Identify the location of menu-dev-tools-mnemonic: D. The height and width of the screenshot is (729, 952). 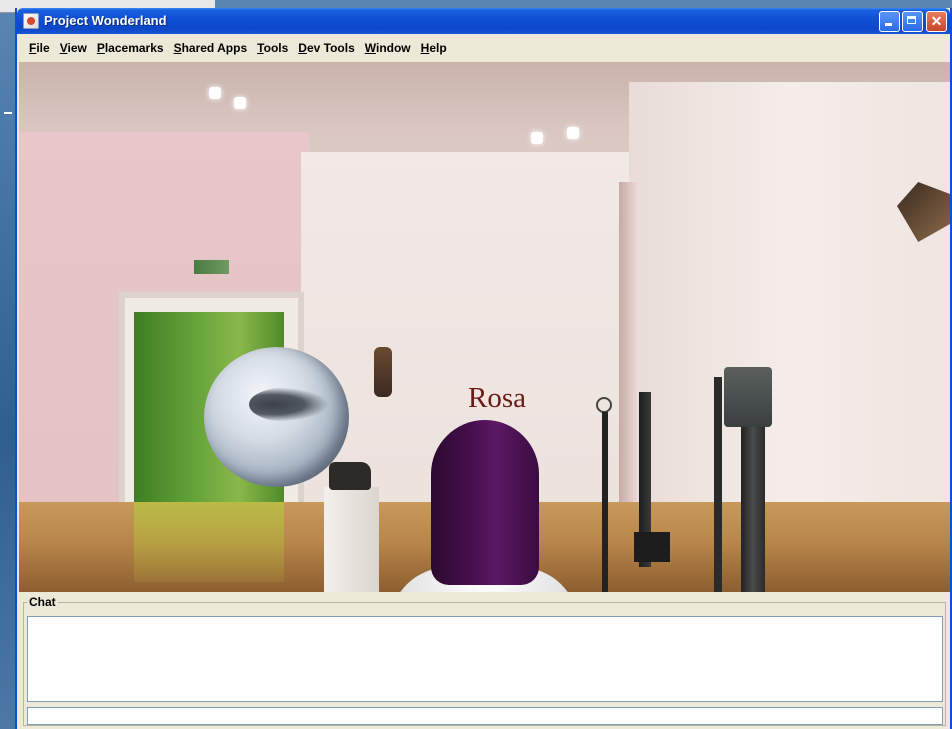
(302, 48).